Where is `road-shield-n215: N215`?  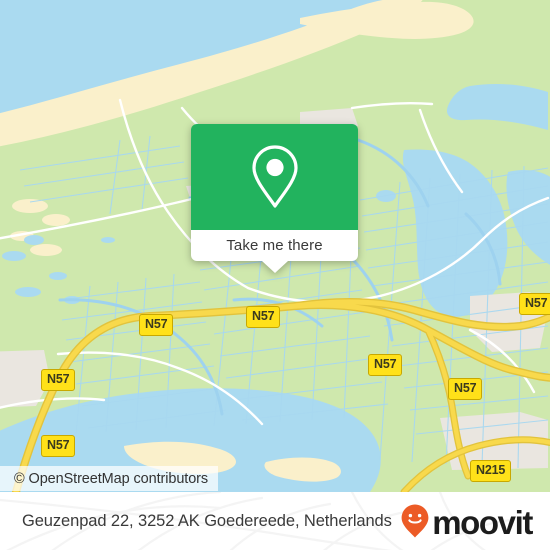 road-shield-n215: N215 is located at coordinates (491, 471).